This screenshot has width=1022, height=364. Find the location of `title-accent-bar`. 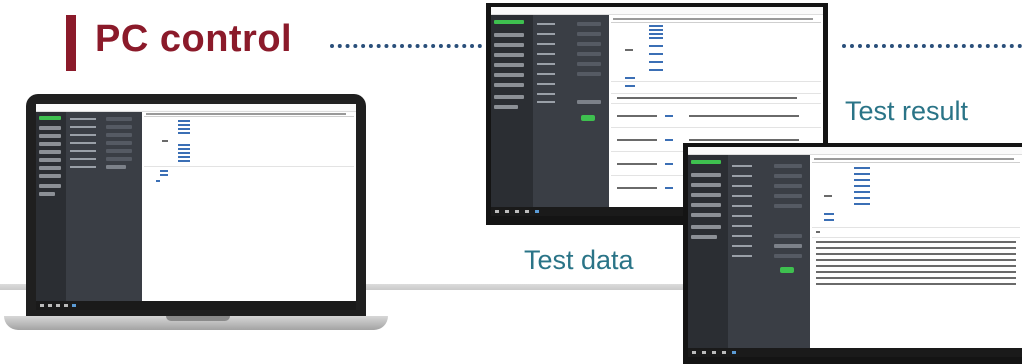

title-accent-bar is located at coordinates (71, 43).